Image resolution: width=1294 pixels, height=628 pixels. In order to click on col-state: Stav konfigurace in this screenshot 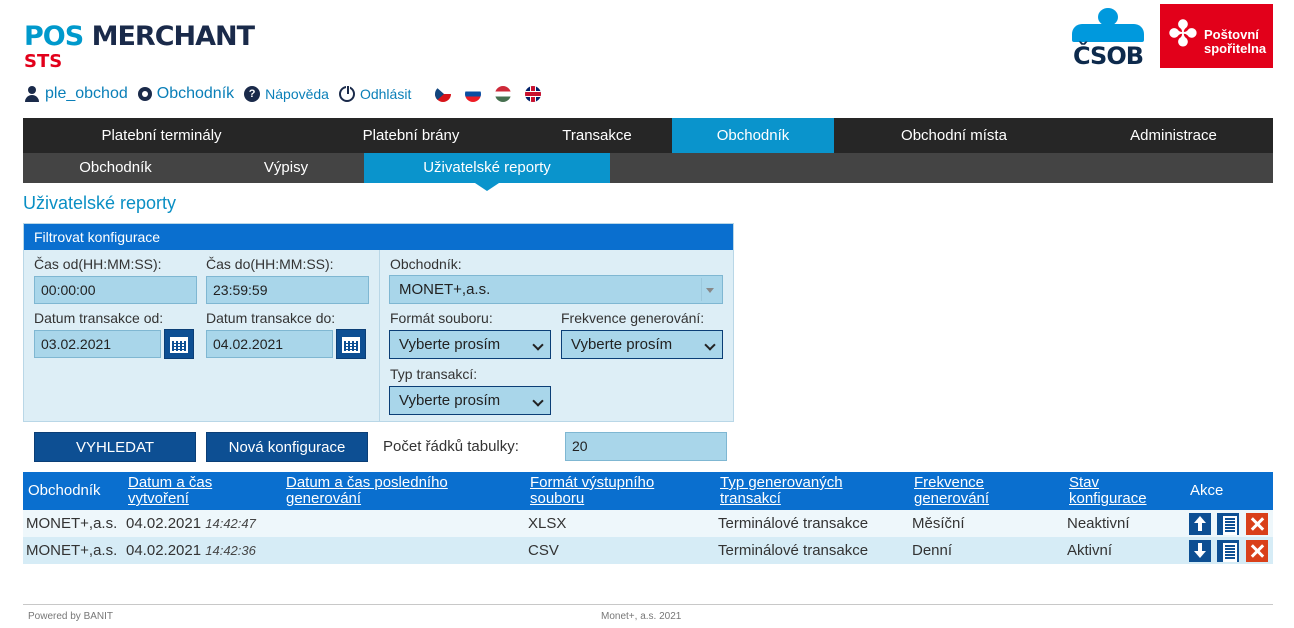, I will do `click(1108, 491)`.